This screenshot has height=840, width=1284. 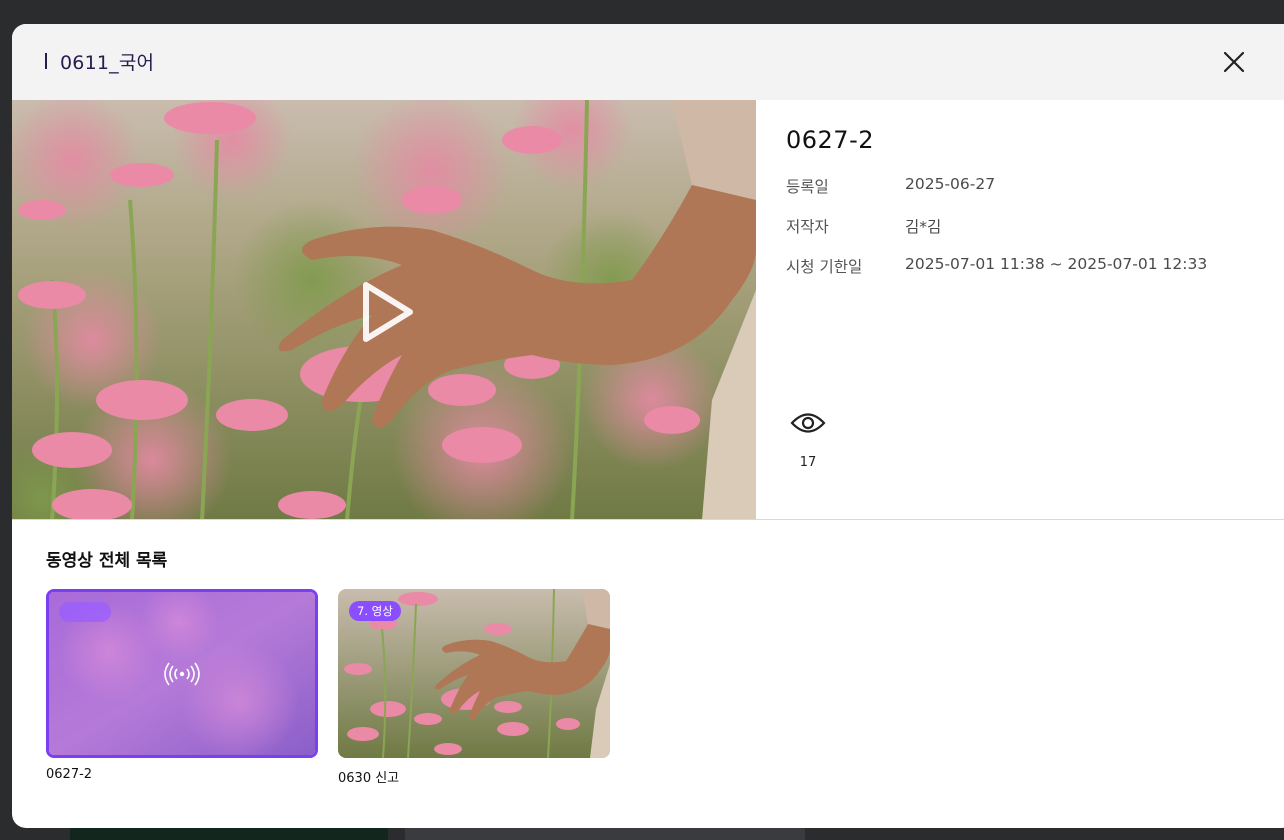 What do you see at coordinates (375, 611) in the screenshot?
I see `category-badge: 7. 영상` at bounding box center [375, 611].